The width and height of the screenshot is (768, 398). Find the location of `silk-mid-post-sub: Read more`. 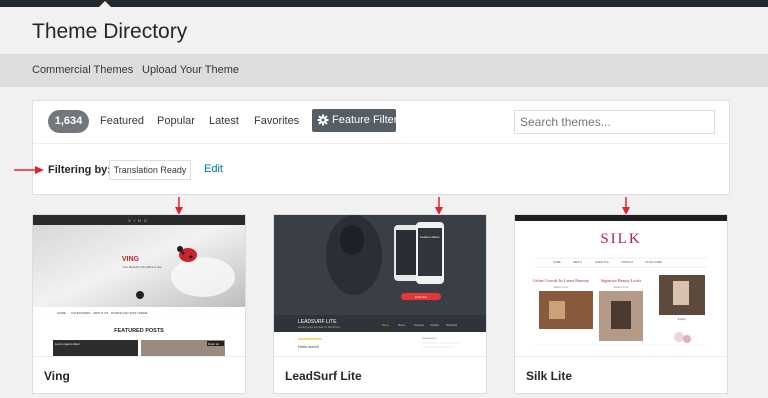

silk-mid-post-sub: Read more is located at coordinates (621, 287).